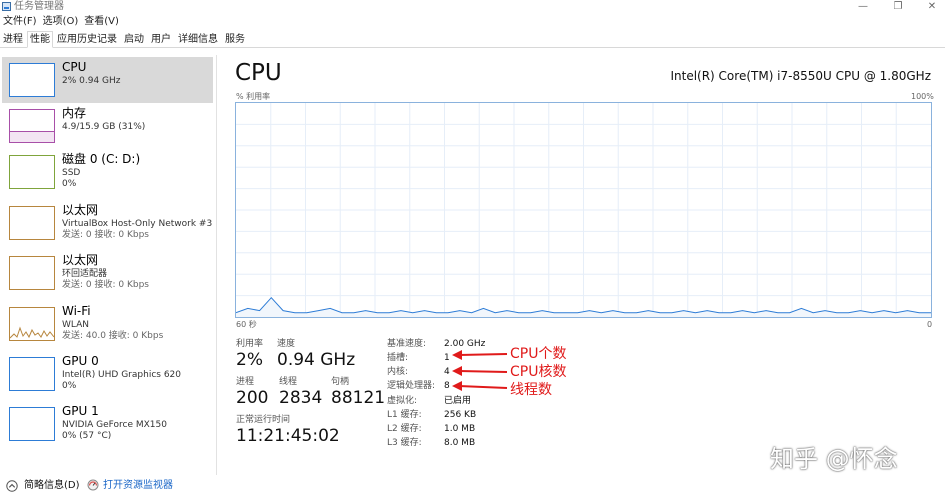 The image size is (945, 500). What do you see at coordinates (252, 398) in the screenshot?
I see `processes-value: 200` at bounding box center [252, 398].